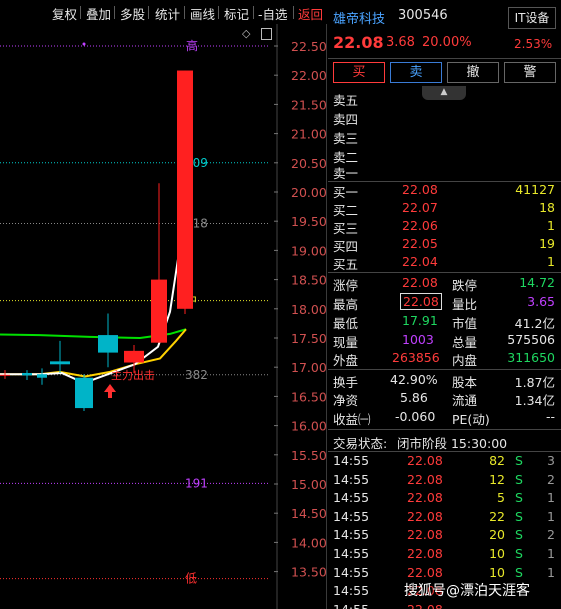 This screenshot has width=561, height=609. I want to click on stock-name: 雄帝科技, so click(359, 17).